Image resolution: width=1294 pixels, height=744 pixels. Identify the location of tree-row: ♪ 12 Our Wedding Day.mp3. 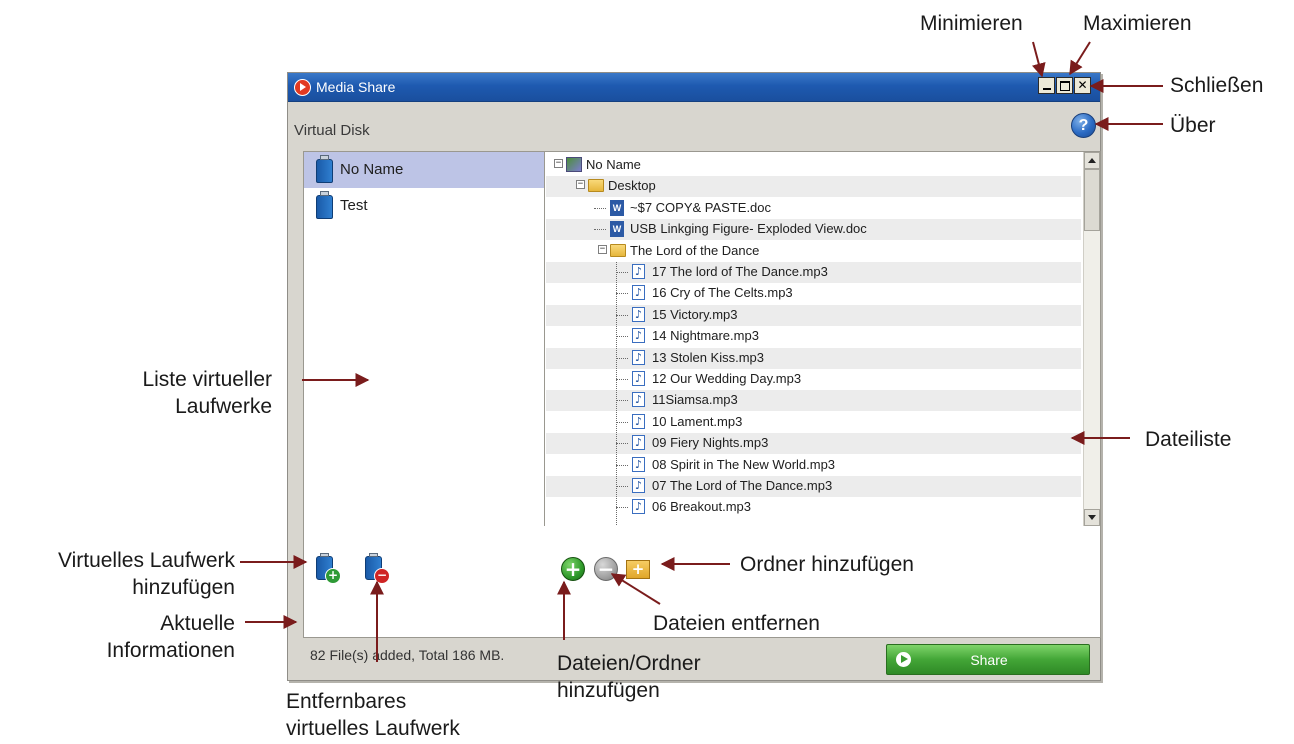
(813, 379).